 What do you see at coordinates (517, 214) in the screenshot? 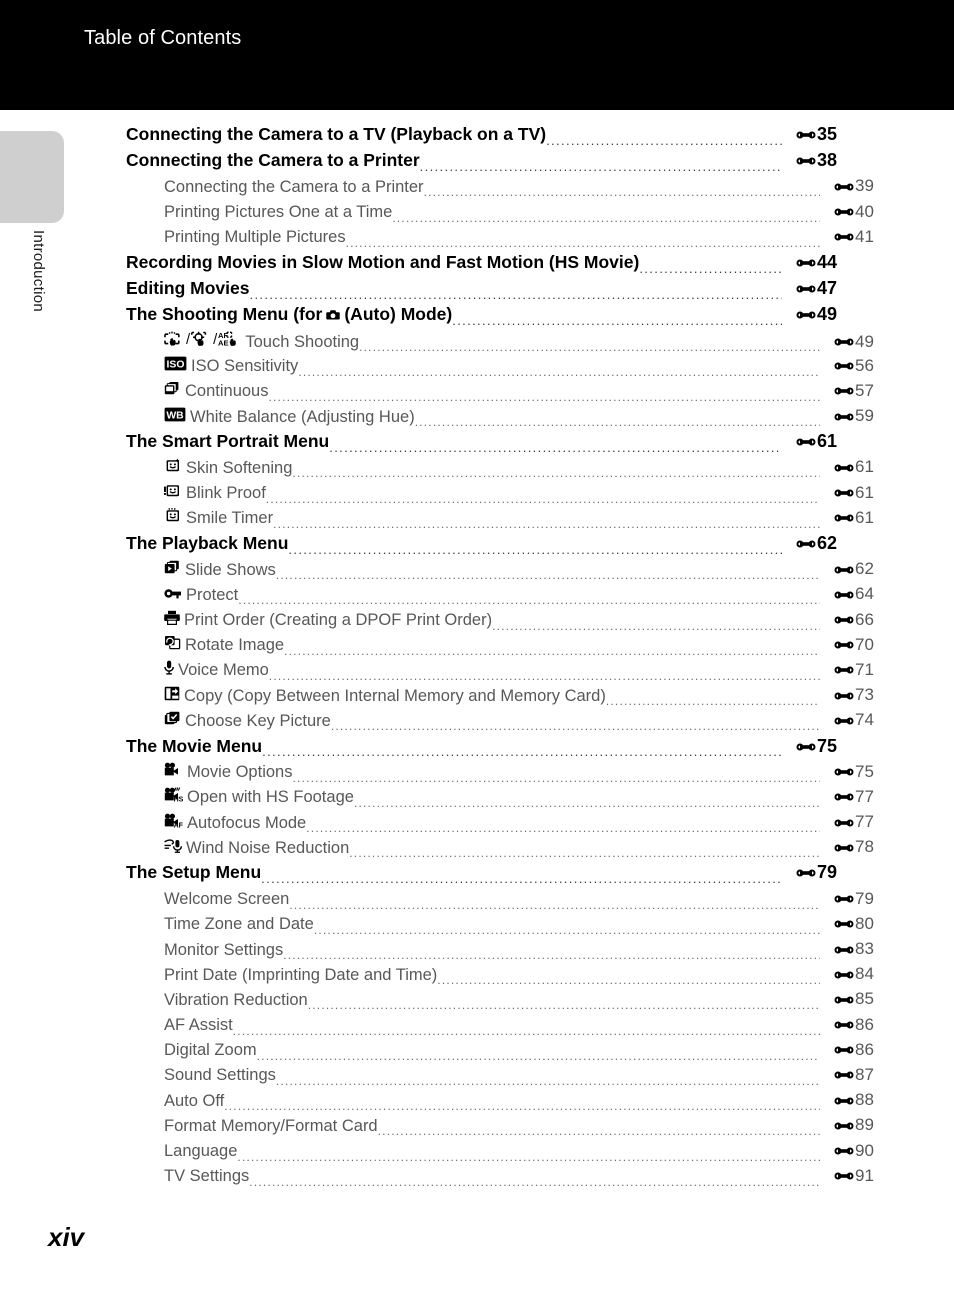
I see `toc-entry: Printing Pictures One at a Time 40` at bounding box center [517, 214].